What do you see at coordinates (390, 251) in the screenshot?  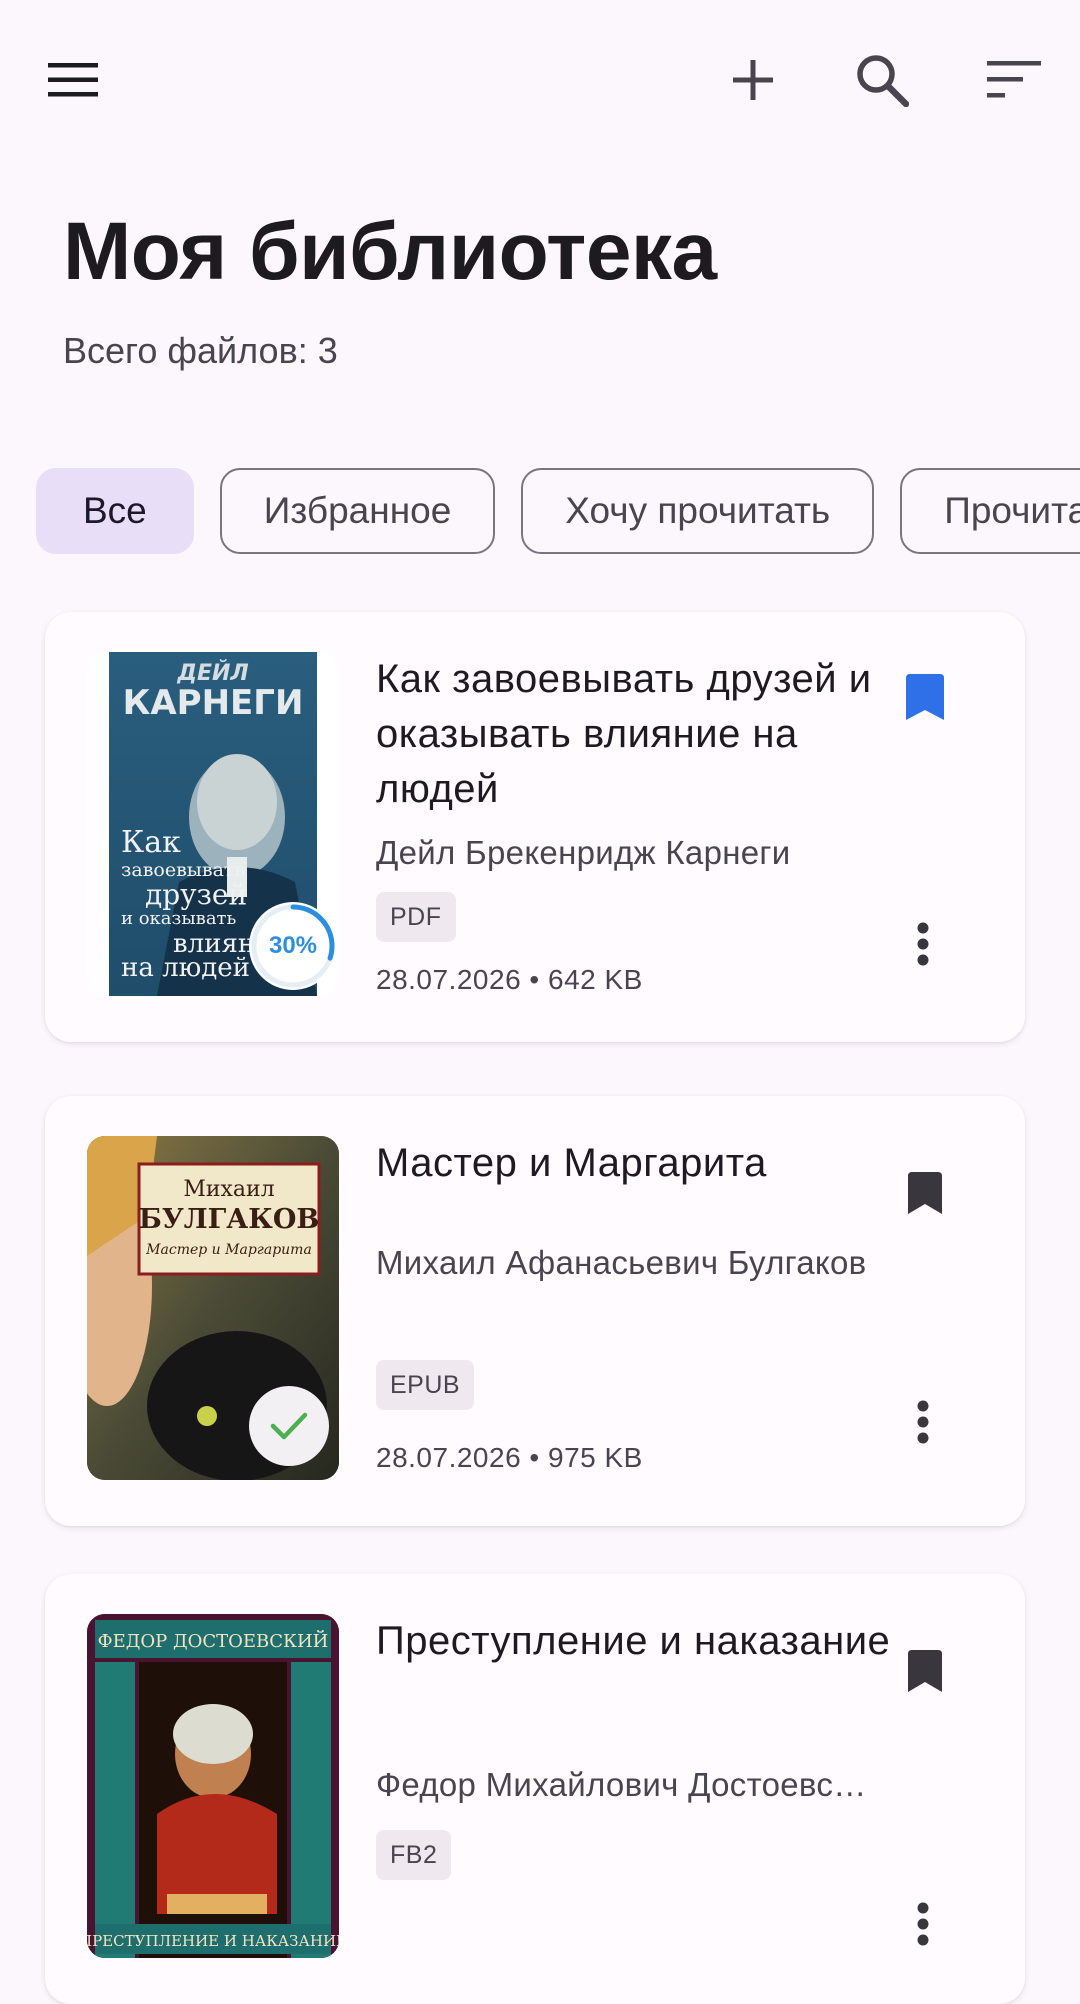 I see `page-title: Моя библиотека` at bounding box center [390, 251].